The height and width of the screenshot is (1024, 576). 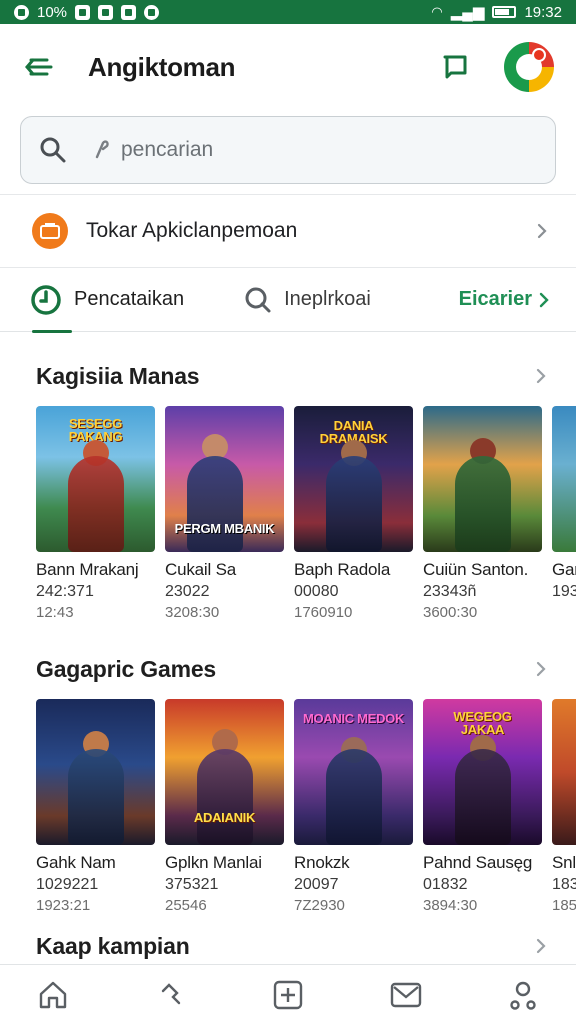 What do you see at coordinates (353, 479) in the screenshot?
I see `game-thumbnail: DANIA DRAMAISK` at bounding box center [353, 479].